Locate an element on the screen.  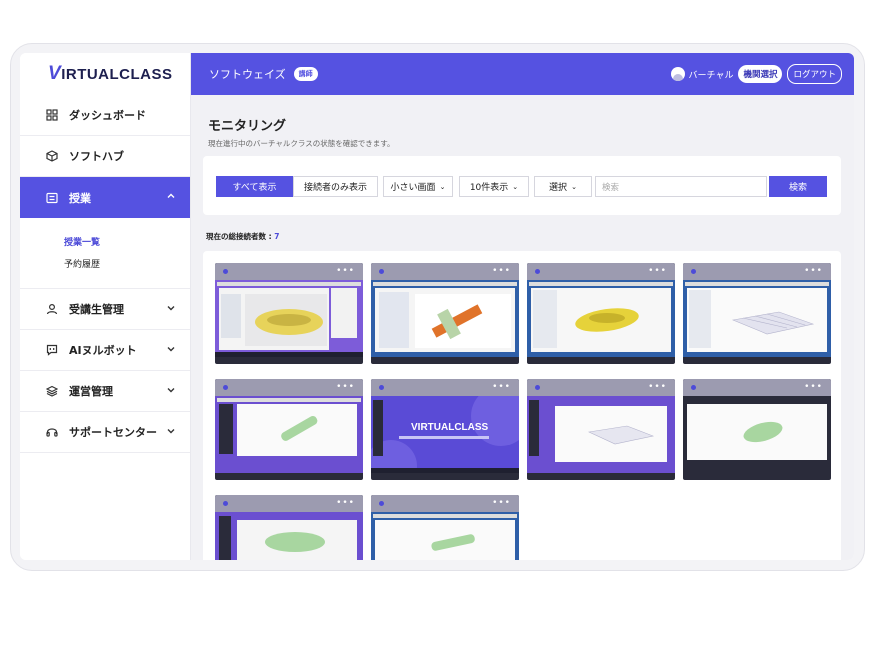
submenu-item-class-list: 授業一覧 is located at coordinates (127, 243).